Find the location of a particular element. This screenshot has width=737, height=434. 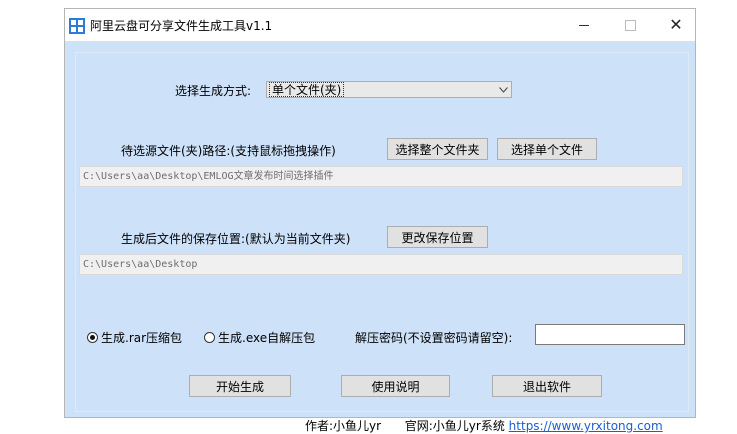

radio-rar: 生成.rar压缩包 is located at coordinates (134, 337).